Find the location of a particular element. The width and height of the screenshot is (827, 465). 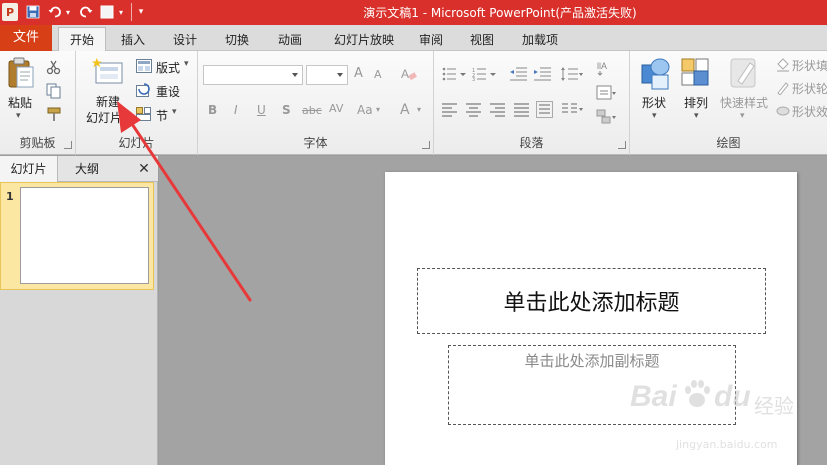

new-slide-icon is located at coordinates (107, 73).